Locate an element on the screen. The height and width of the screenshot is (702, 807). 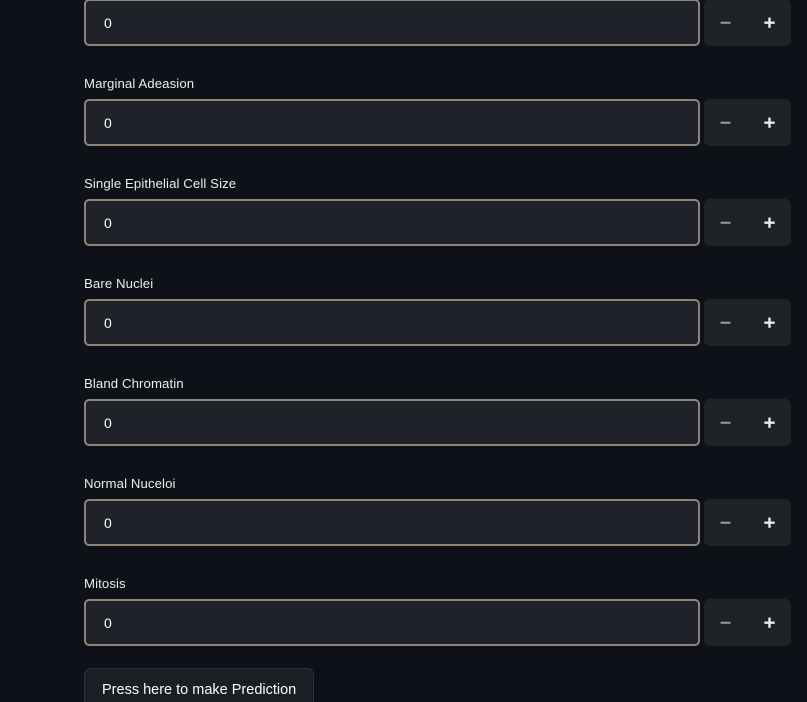
form-field-3: Bare Nuclei is located at coordinates (437, 311).